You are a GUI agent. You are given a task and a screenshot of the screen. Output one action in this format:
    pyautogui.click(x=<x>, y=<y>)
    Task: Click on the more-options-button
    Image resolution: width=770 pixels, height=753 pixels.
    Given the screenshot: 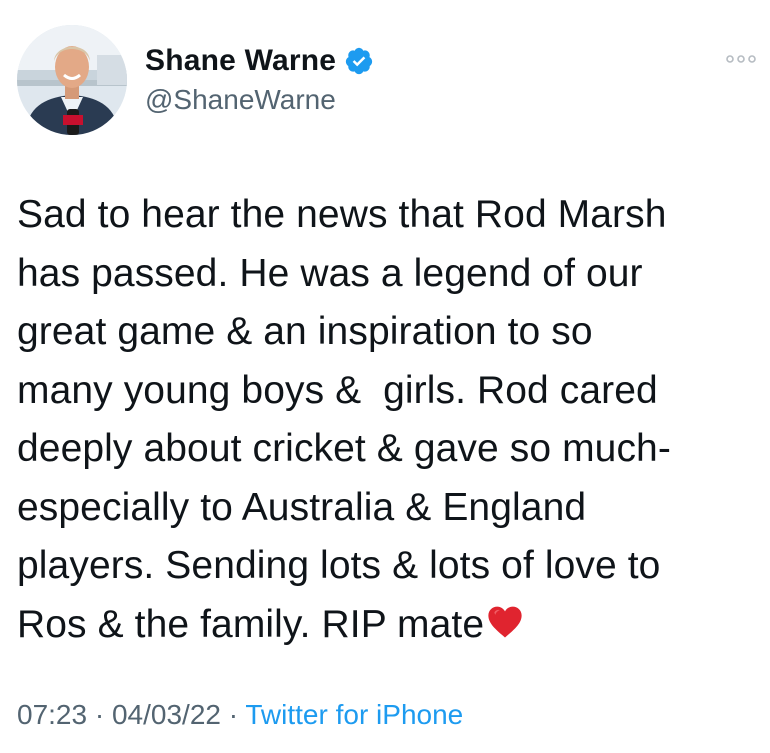 What is the action you would take?
    pyautogui.click(x=741, y=59)
    